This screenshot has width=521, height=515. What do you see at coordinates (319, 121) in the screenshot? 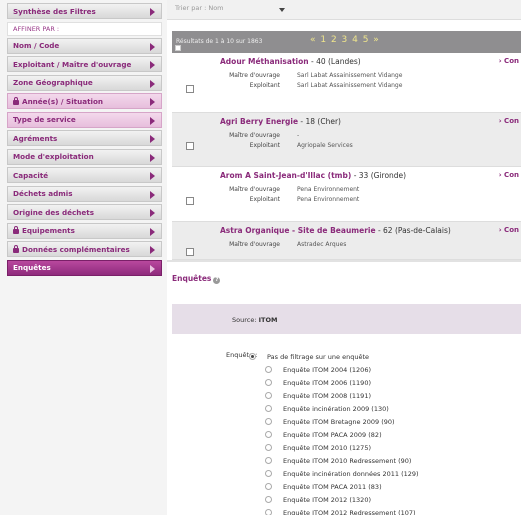
I see `result-location: - 18 (Cher)` at bounding box center [319, 121].